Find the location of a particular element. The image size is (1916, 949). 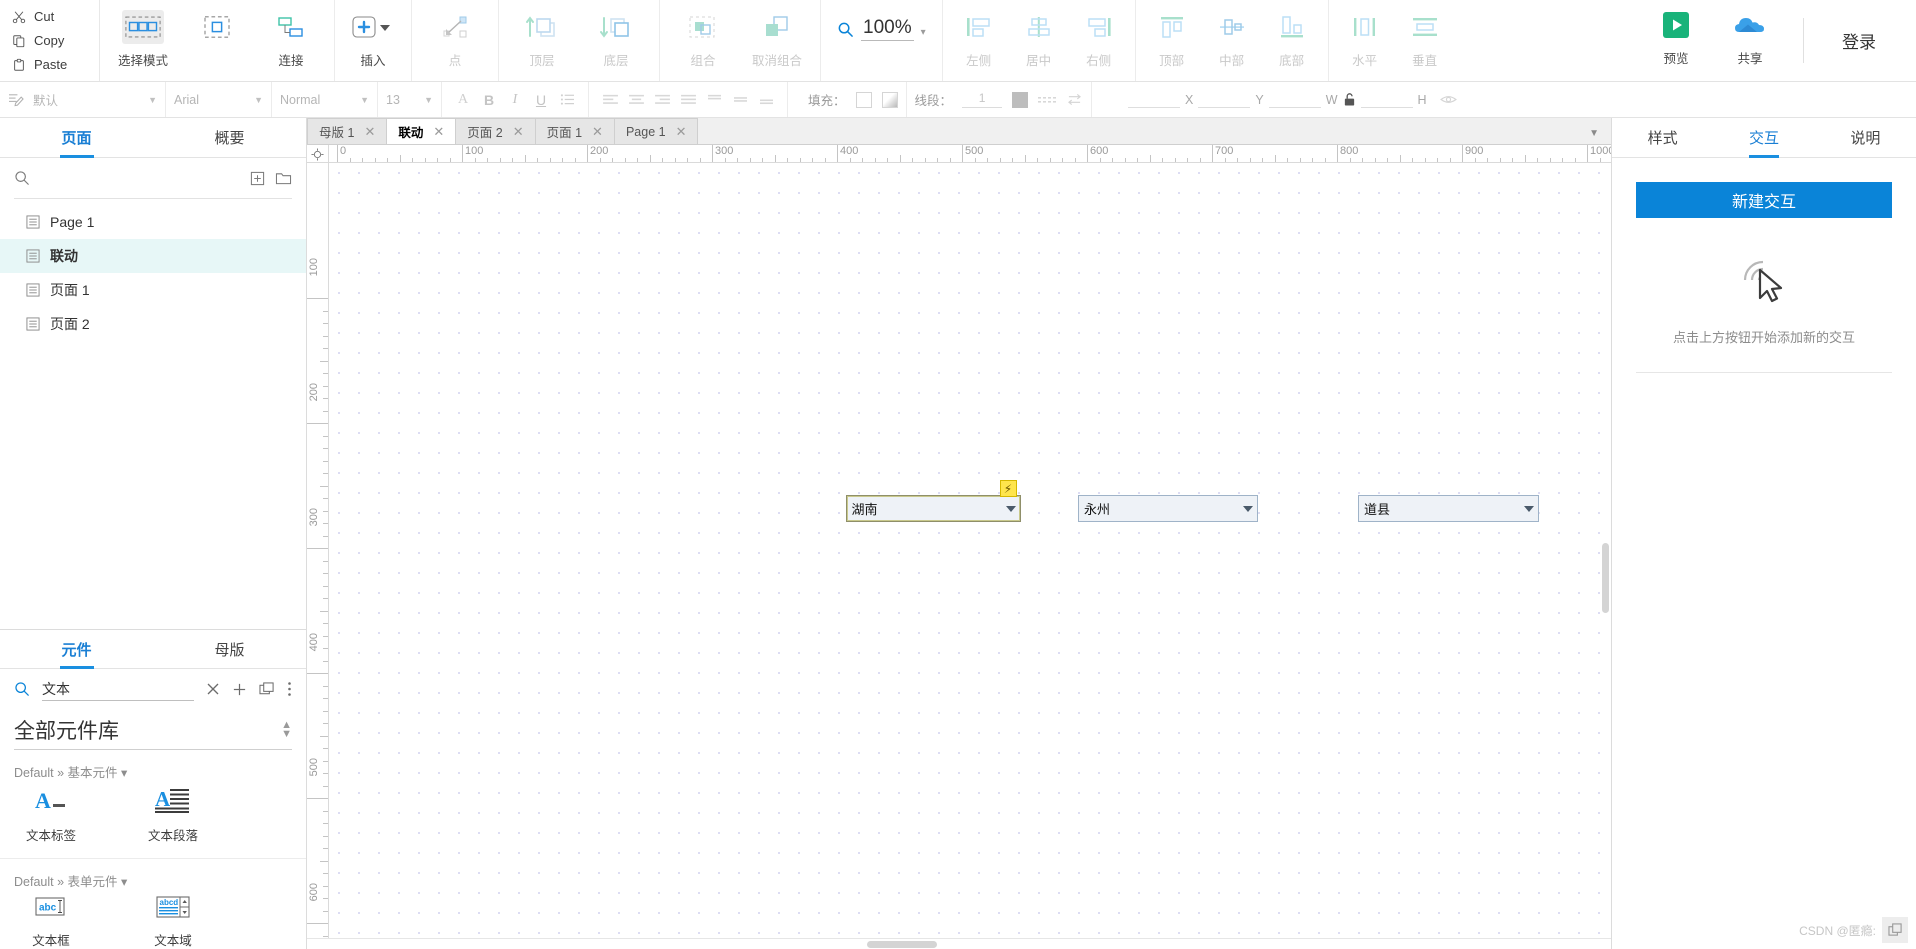

tab-outline: 概要 is located at coordinates (229, 137).